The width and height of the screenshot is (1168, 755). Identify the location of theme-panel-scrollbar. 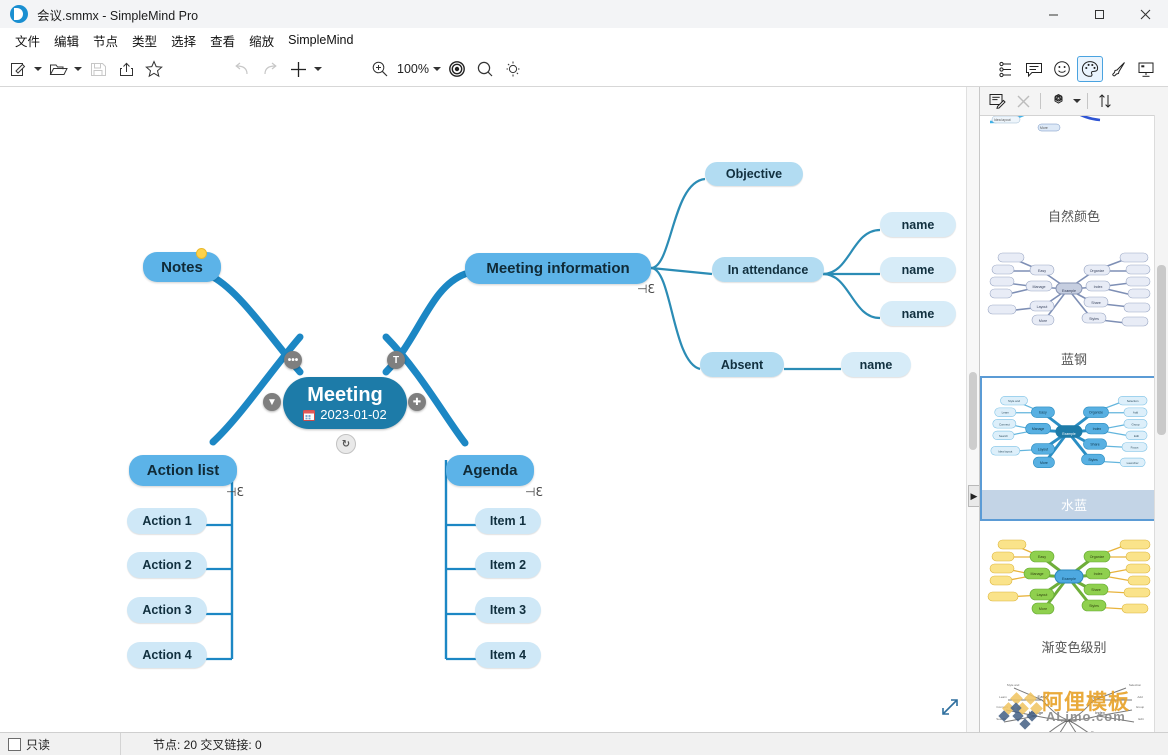
(1161, 423).